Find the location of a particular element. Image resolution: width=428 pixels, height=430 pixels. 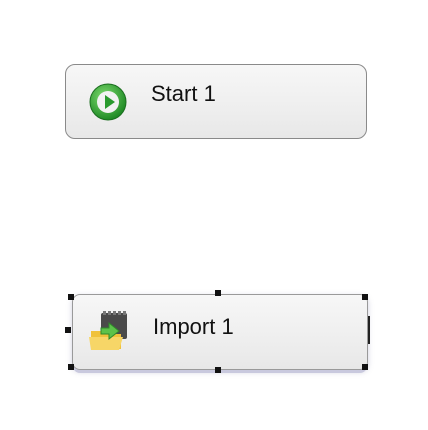

resize-handle-bottom-left is located at coordinates (71, 367).